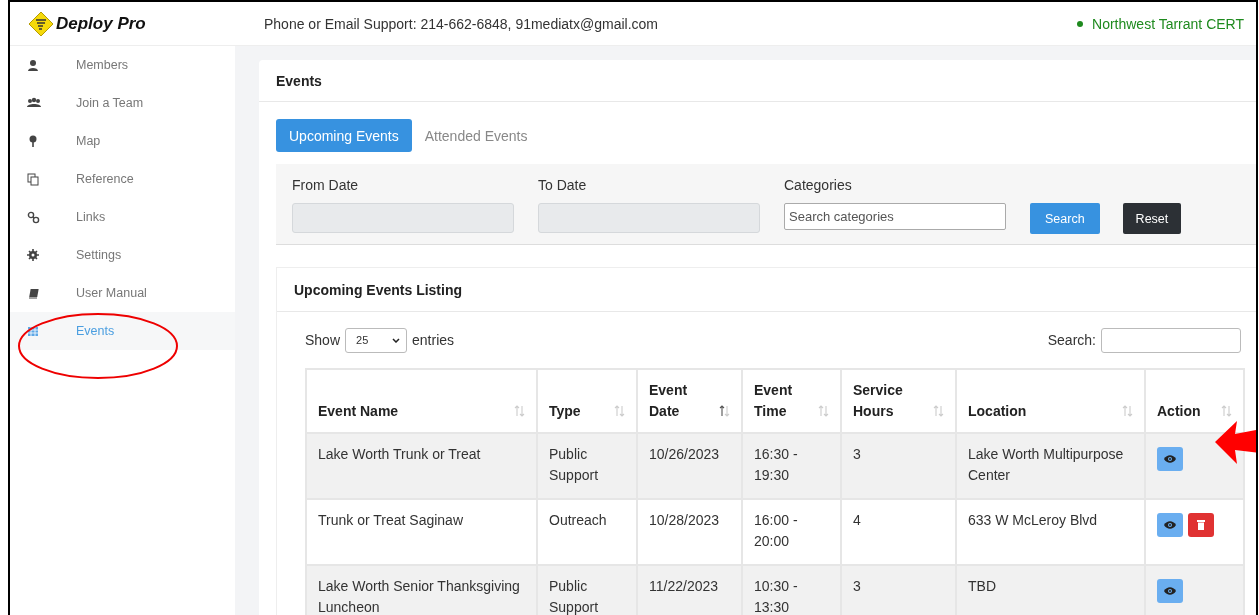  I want to click on table-cell: 10/26/2023, so click(689, 466).